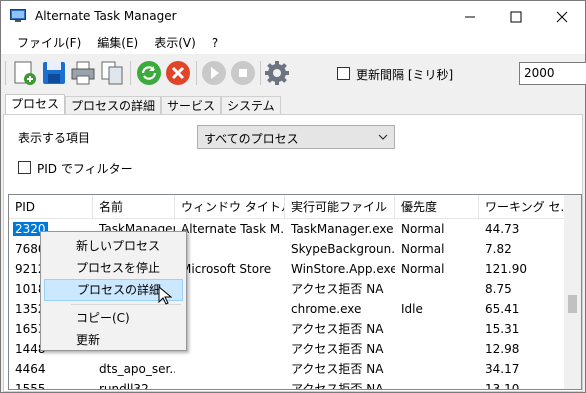 The image size is (586, 393). What do you see at coordinates (287, 384) in the screenshot?
I see `table-row: 1555 rundll32 アクセス拒否 NA 13.10` at bounding box center [287, 384].